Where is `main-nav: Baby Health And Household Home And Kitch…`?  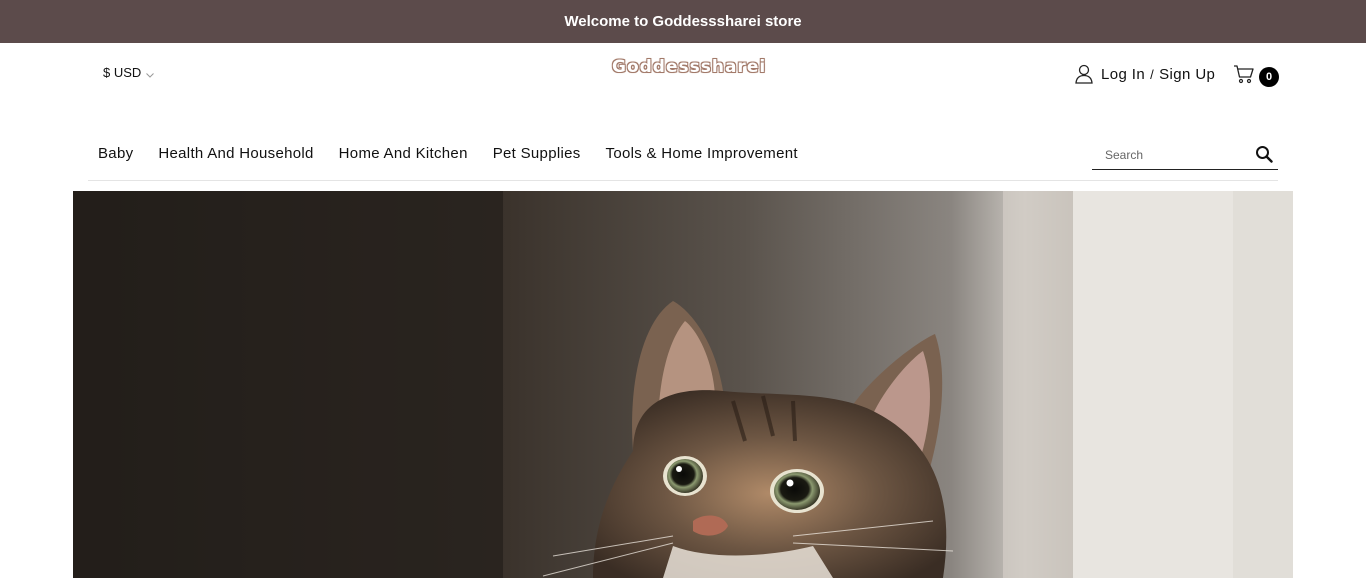 main-nav: Baby Health And Household Home And Kitch… is located at coordinates (460, 153).